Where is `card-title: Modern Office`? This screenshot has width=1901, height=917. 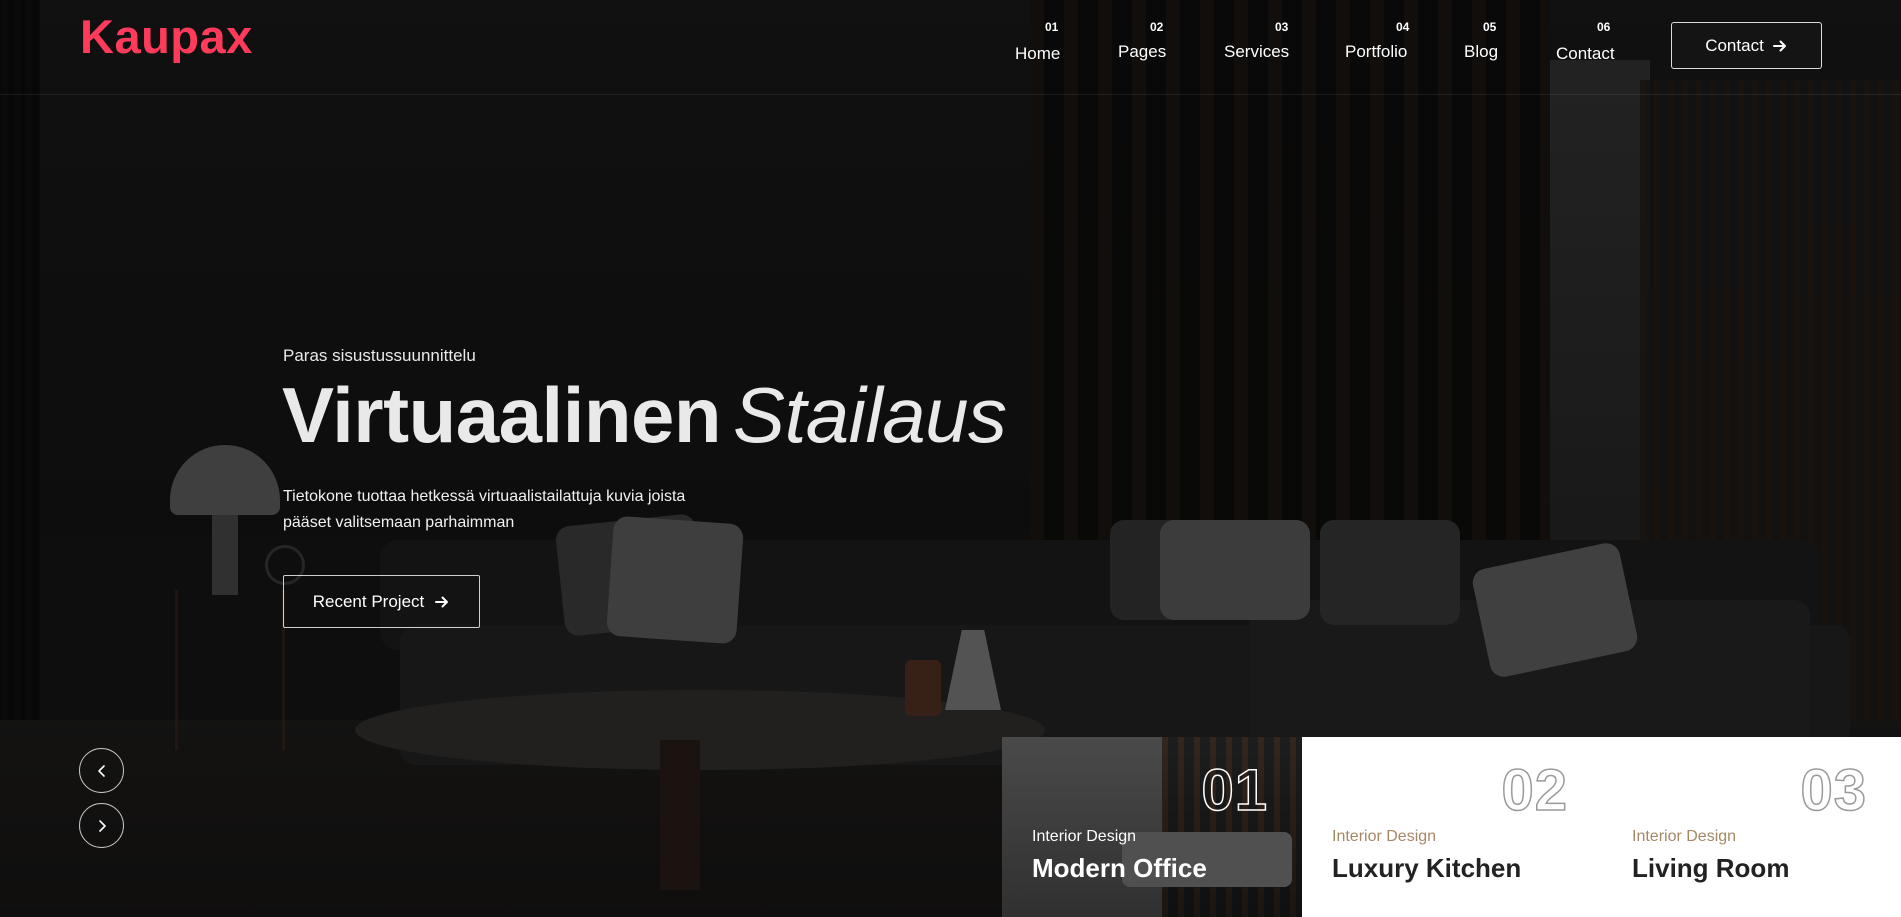
card-title: Modern Office is located at coordinates (1119, 868).